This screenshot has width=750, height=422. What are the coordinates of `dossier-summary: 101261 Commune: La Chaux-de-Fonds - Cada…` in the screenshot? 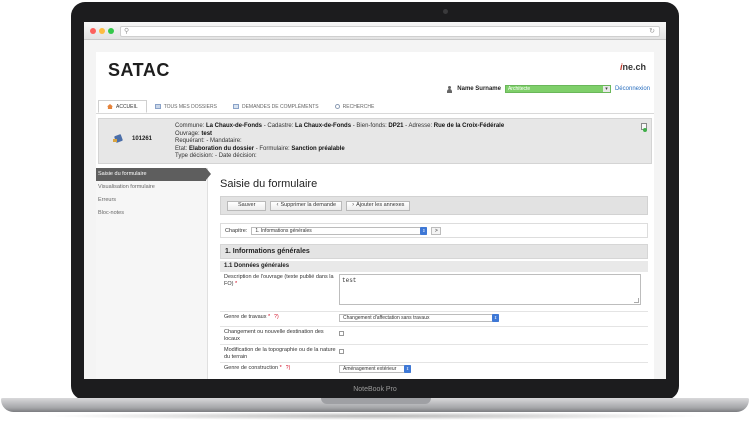 It's located at (375, 141).